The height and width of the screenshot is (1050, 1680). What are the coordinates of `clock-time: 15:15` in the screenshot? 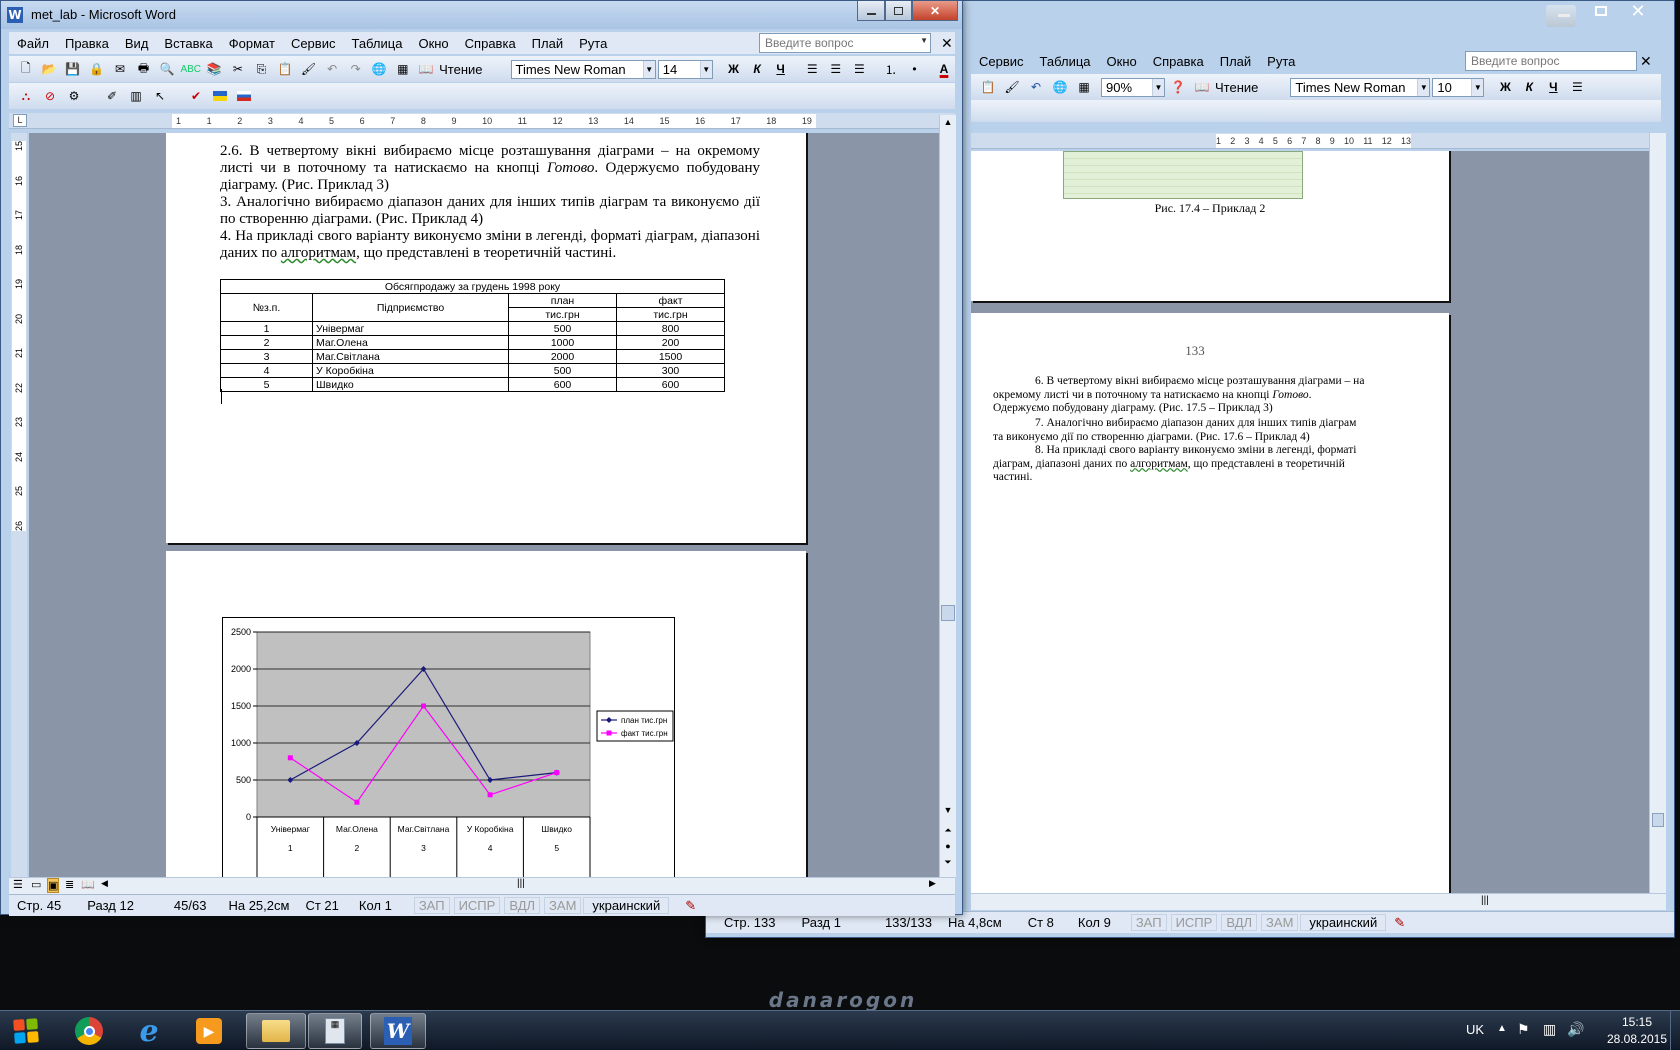 It's located at (1637, 1022).